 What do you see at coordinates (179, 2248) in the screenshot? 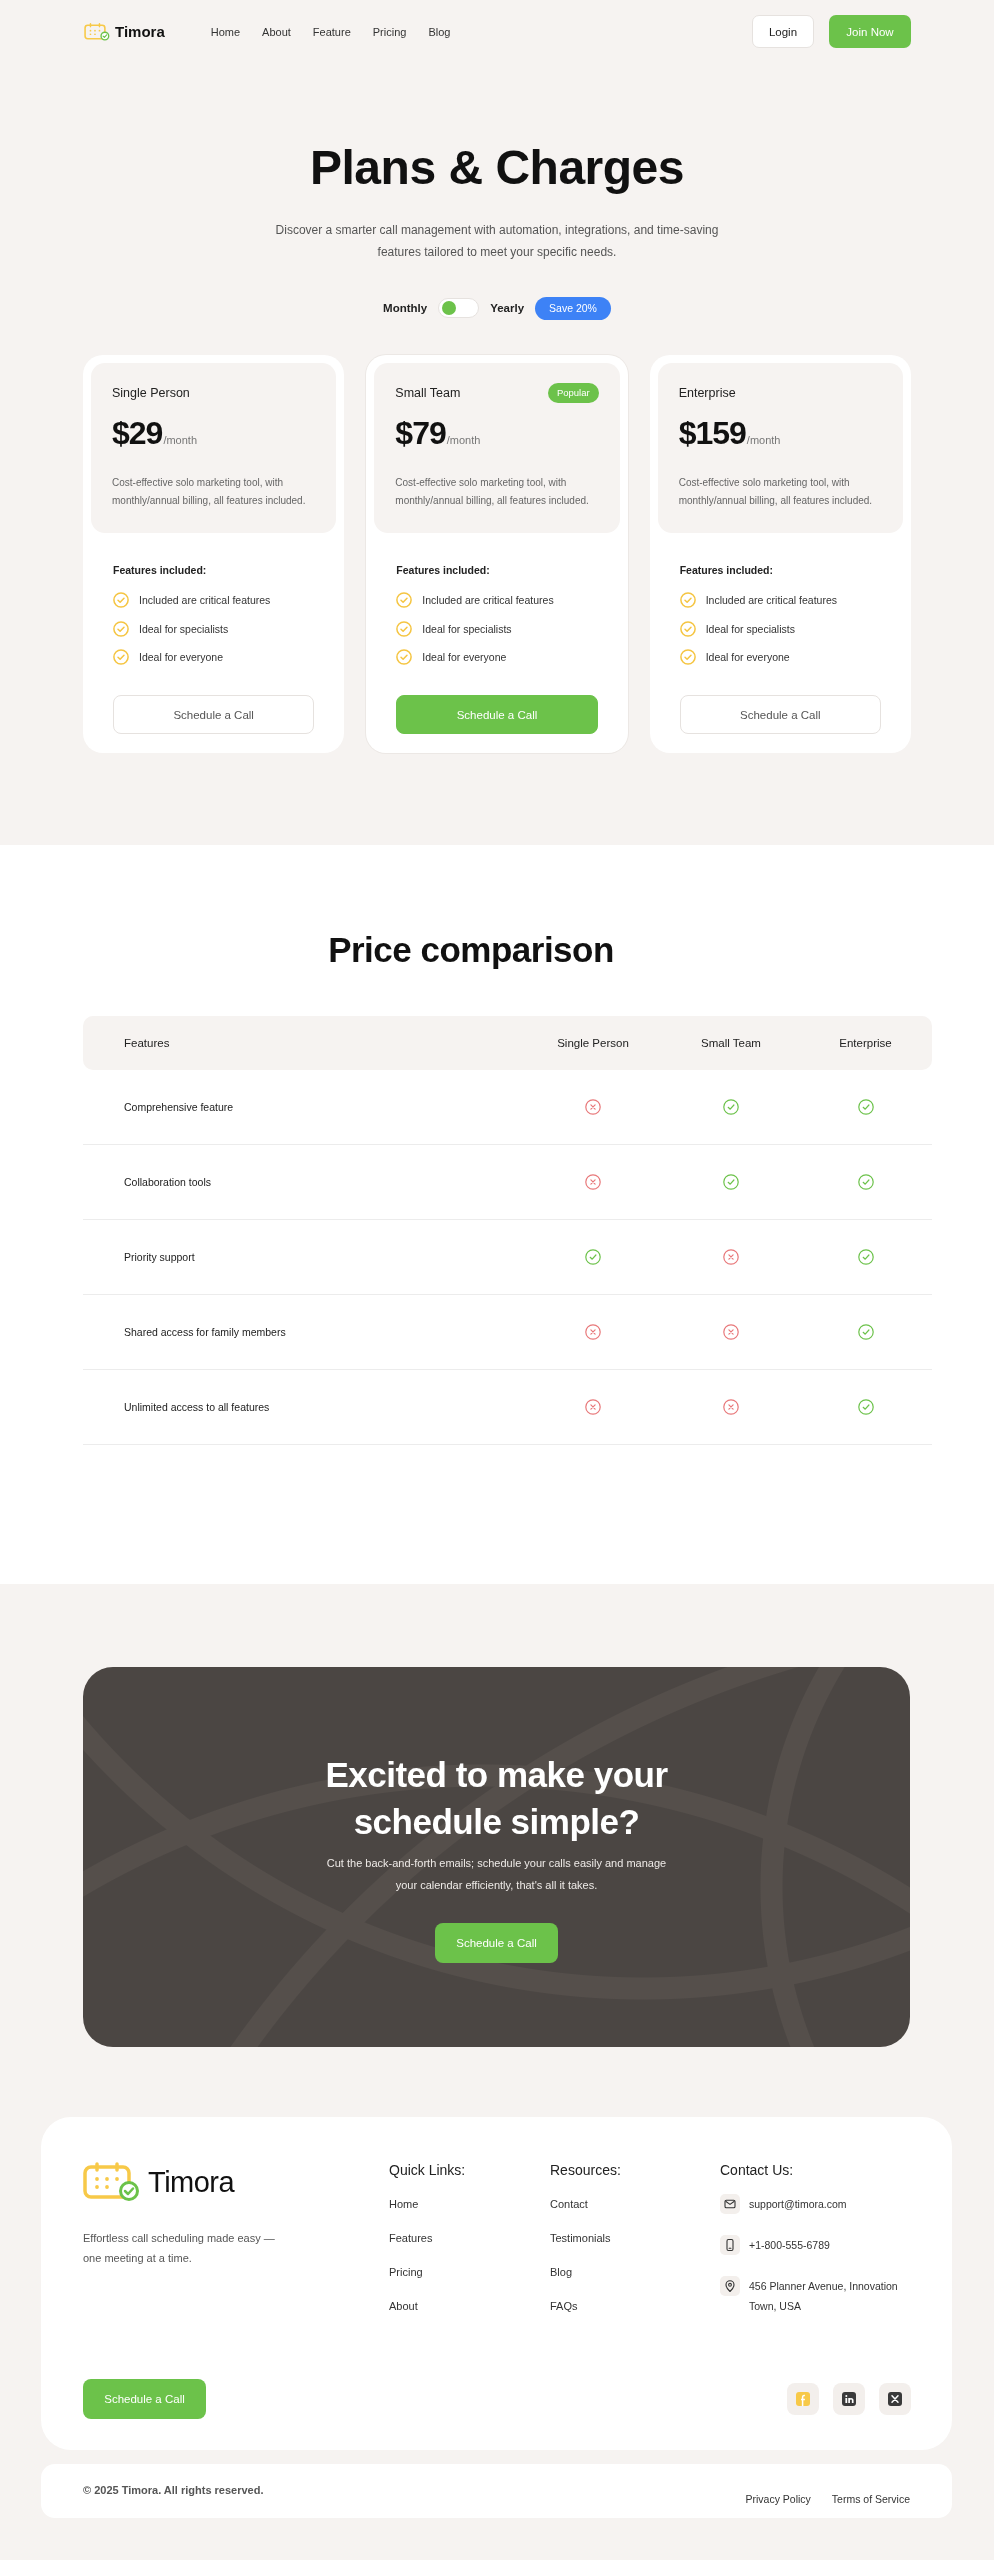
I see `footer-tagline: Effortless call scheduling made easy — one meeting at a time.` at bounding box center [179, 2248].